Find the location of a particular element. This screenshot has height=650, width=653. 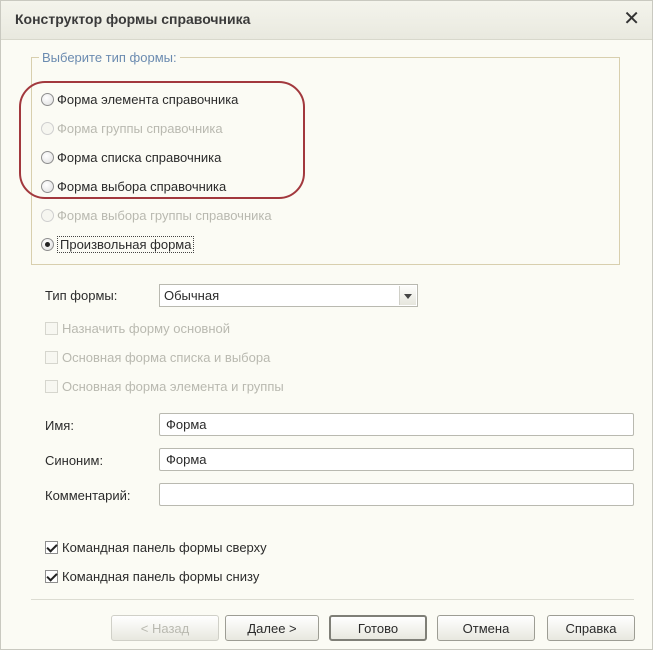

checkbox-panel-bottom: Командная панель формы снизу is located at coordinates (152, 576).